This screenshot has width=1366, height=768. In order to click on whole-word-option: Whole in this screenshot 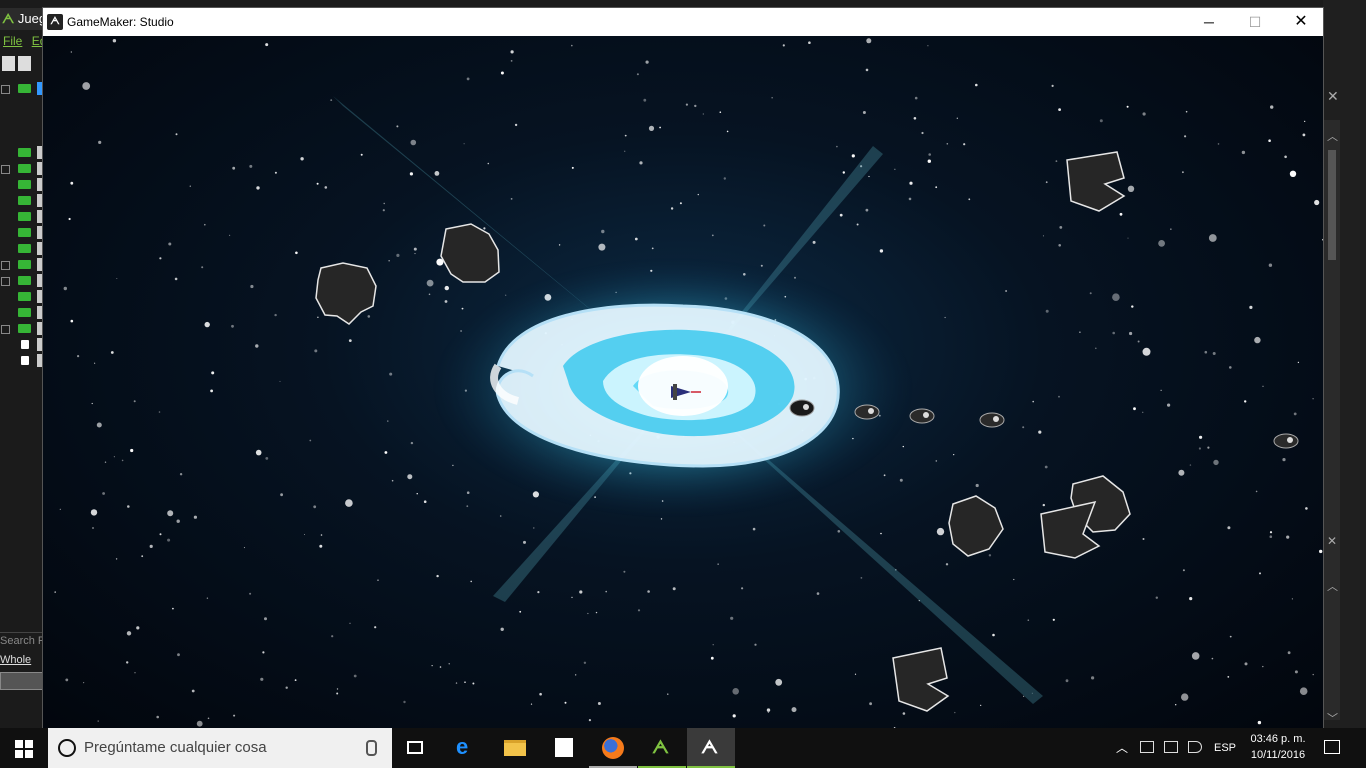, I will do `click(22, 660)`.